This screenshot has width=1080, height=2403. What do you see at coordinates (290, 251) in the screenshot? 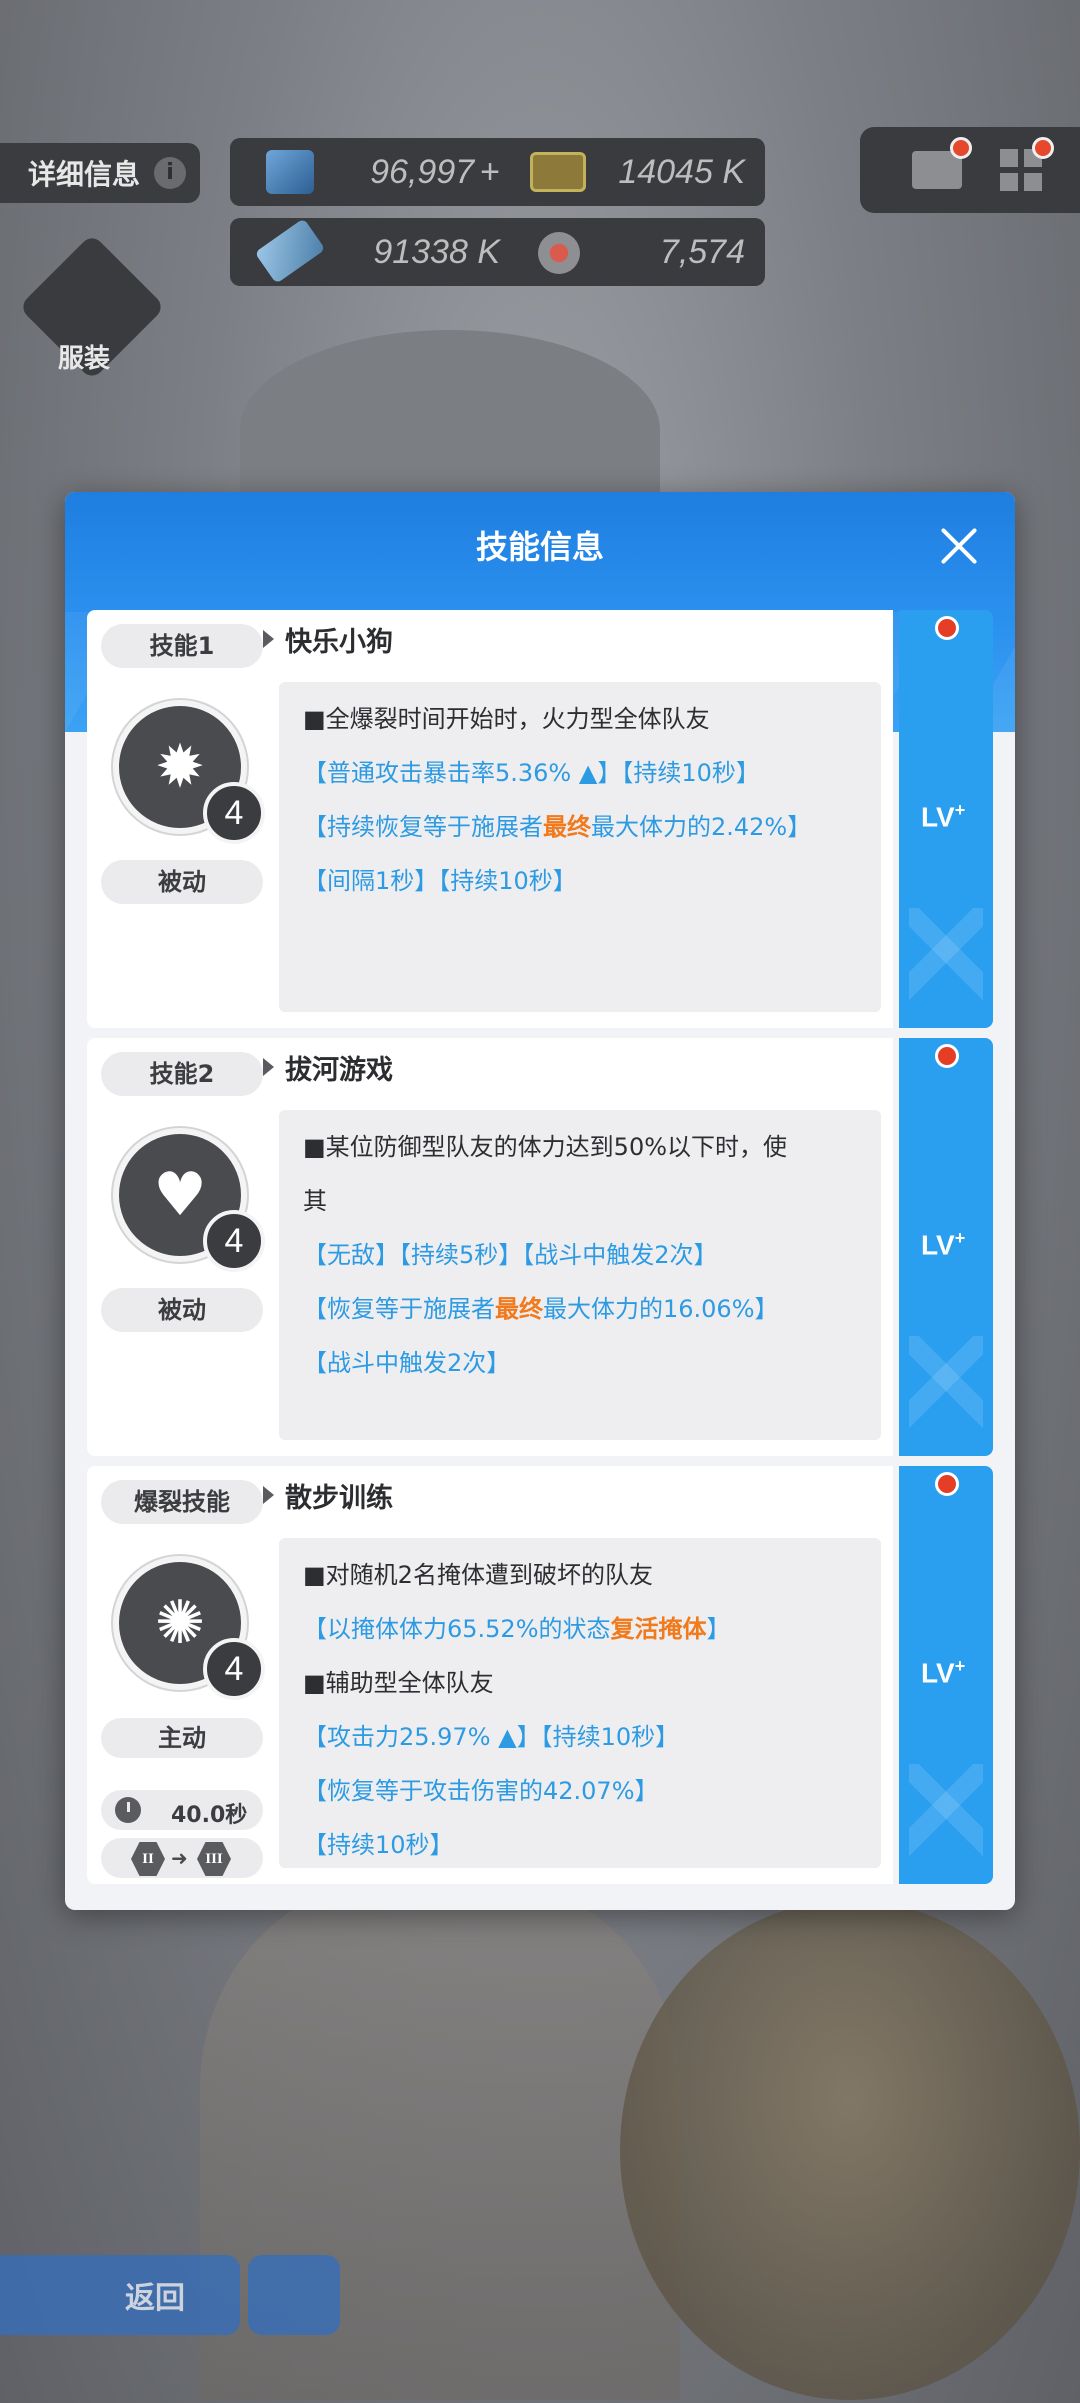
I see `syringe-icon` at bounding box center [290, 251].